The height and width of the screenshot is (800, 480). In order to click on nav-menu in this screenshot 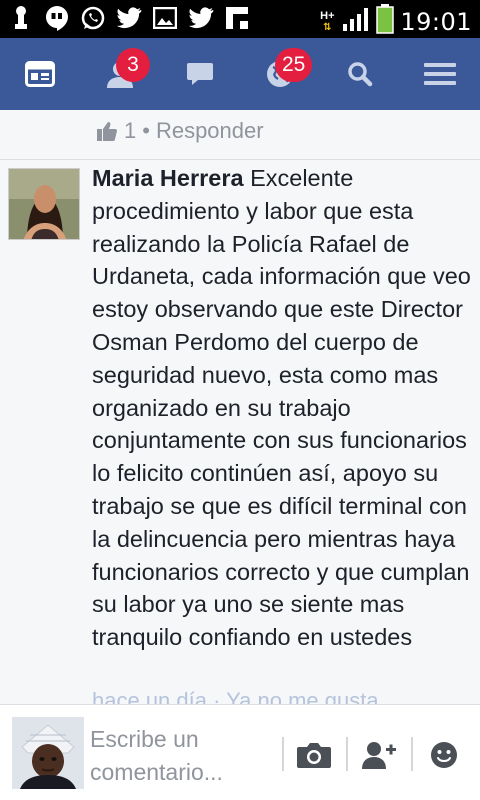, I will do `click(440, 74)`.